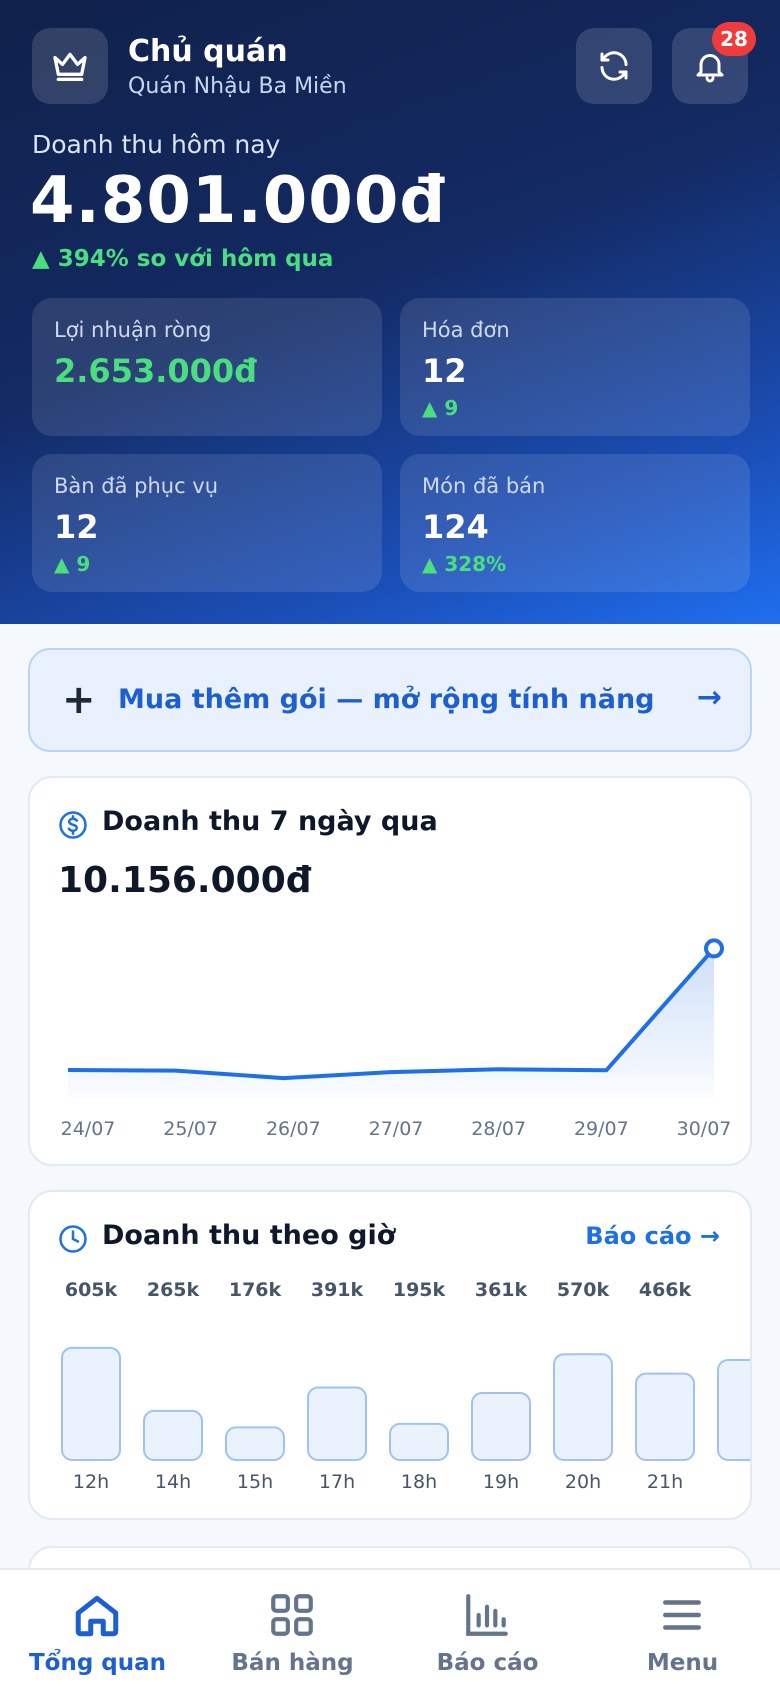  What do you see at coordinates (714, 948) in the screenshot?
I see `data-point` at bounding box center [714, 948].